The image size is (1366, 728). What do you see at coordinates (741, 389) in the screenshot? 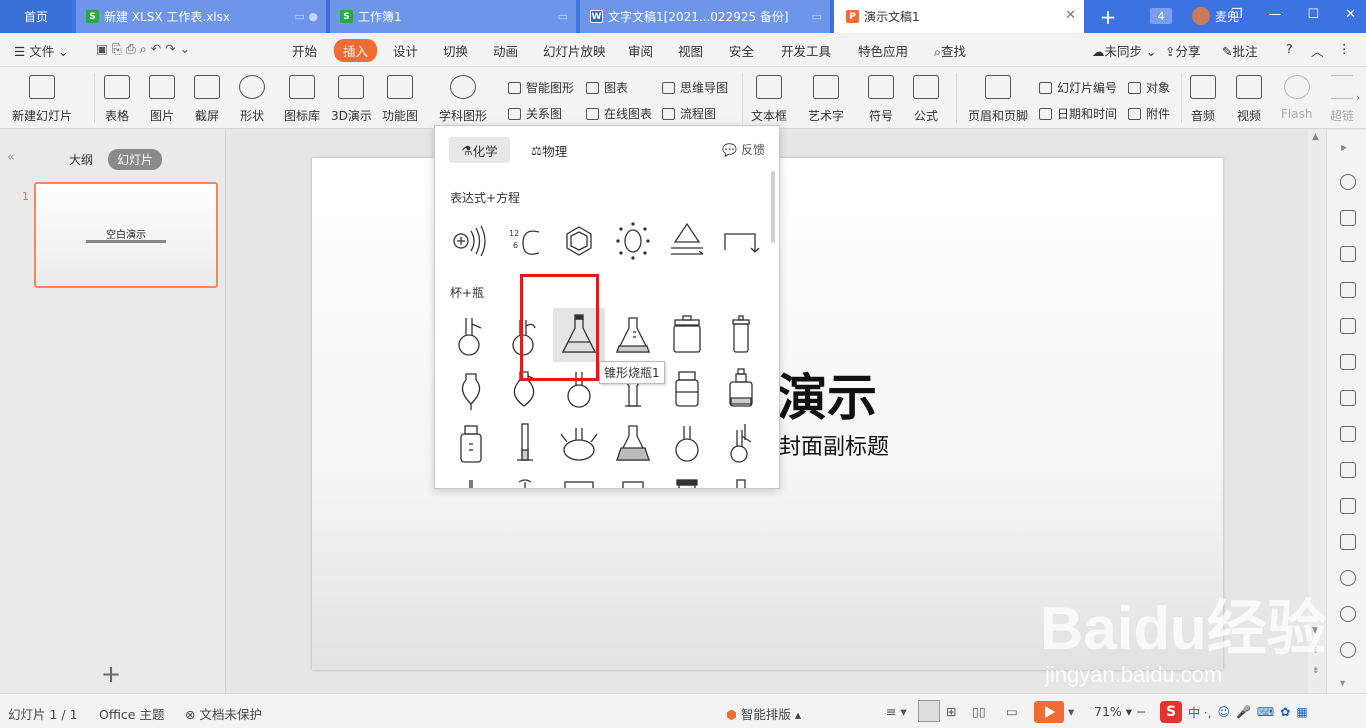
I see `dropper-bottle-shape` at bounding box center [741, 389].